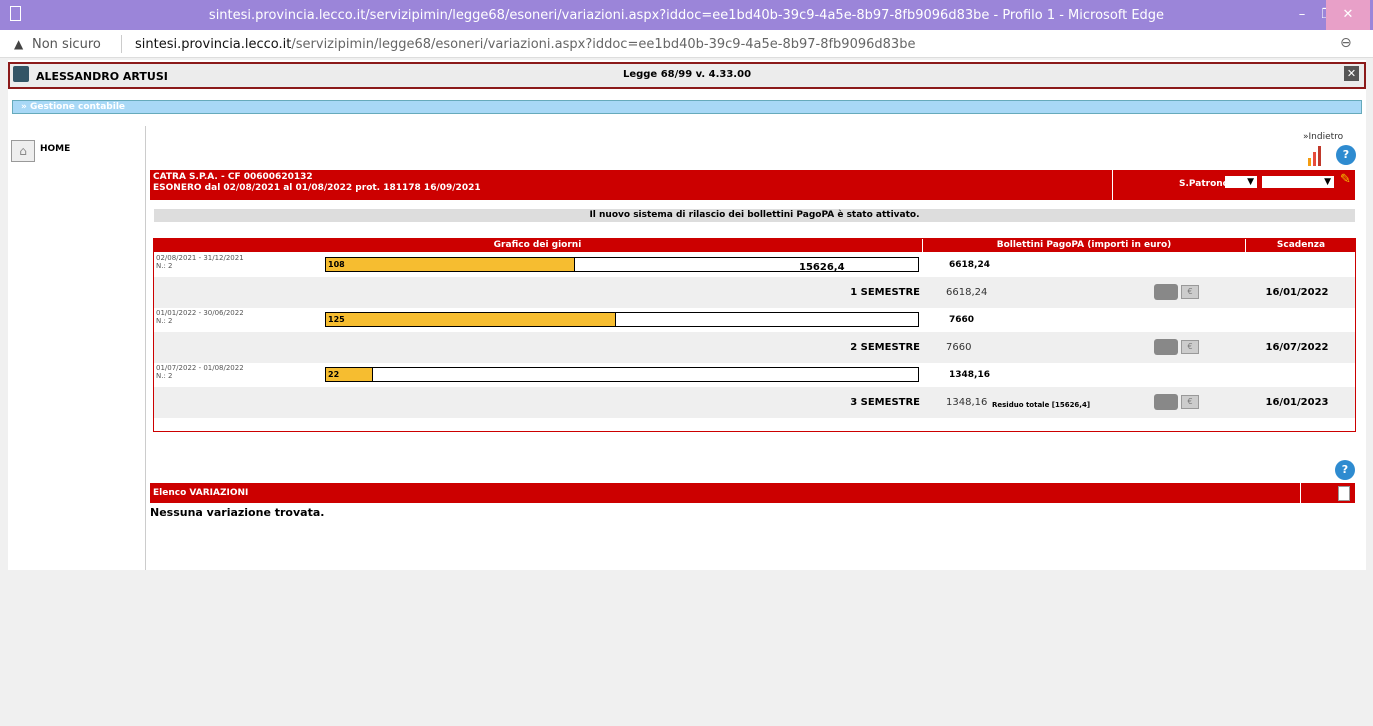  I want to click on empty-message: Nessuna variazione trovata., so click(237, 512).